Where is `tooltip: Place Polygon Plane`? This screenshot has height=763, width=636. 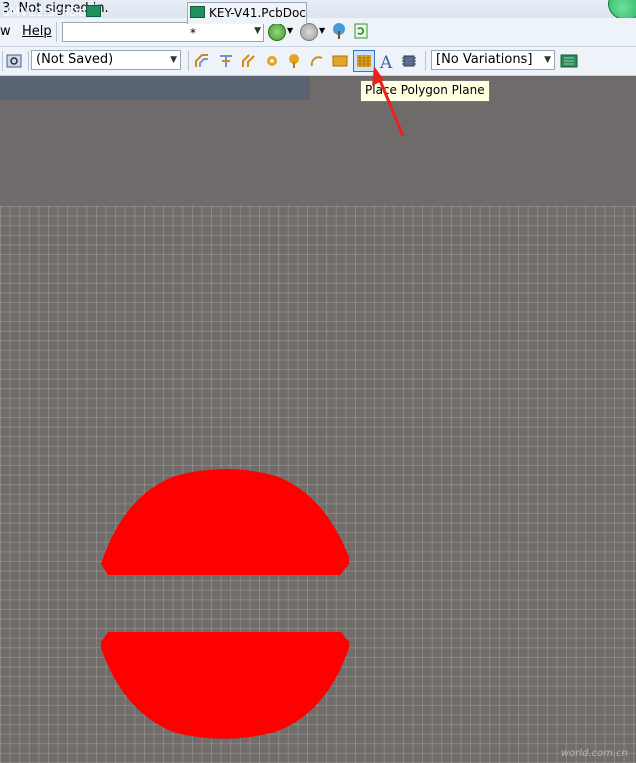
tooltip: Place Polygon Plane is located at coordinates (425, 91).